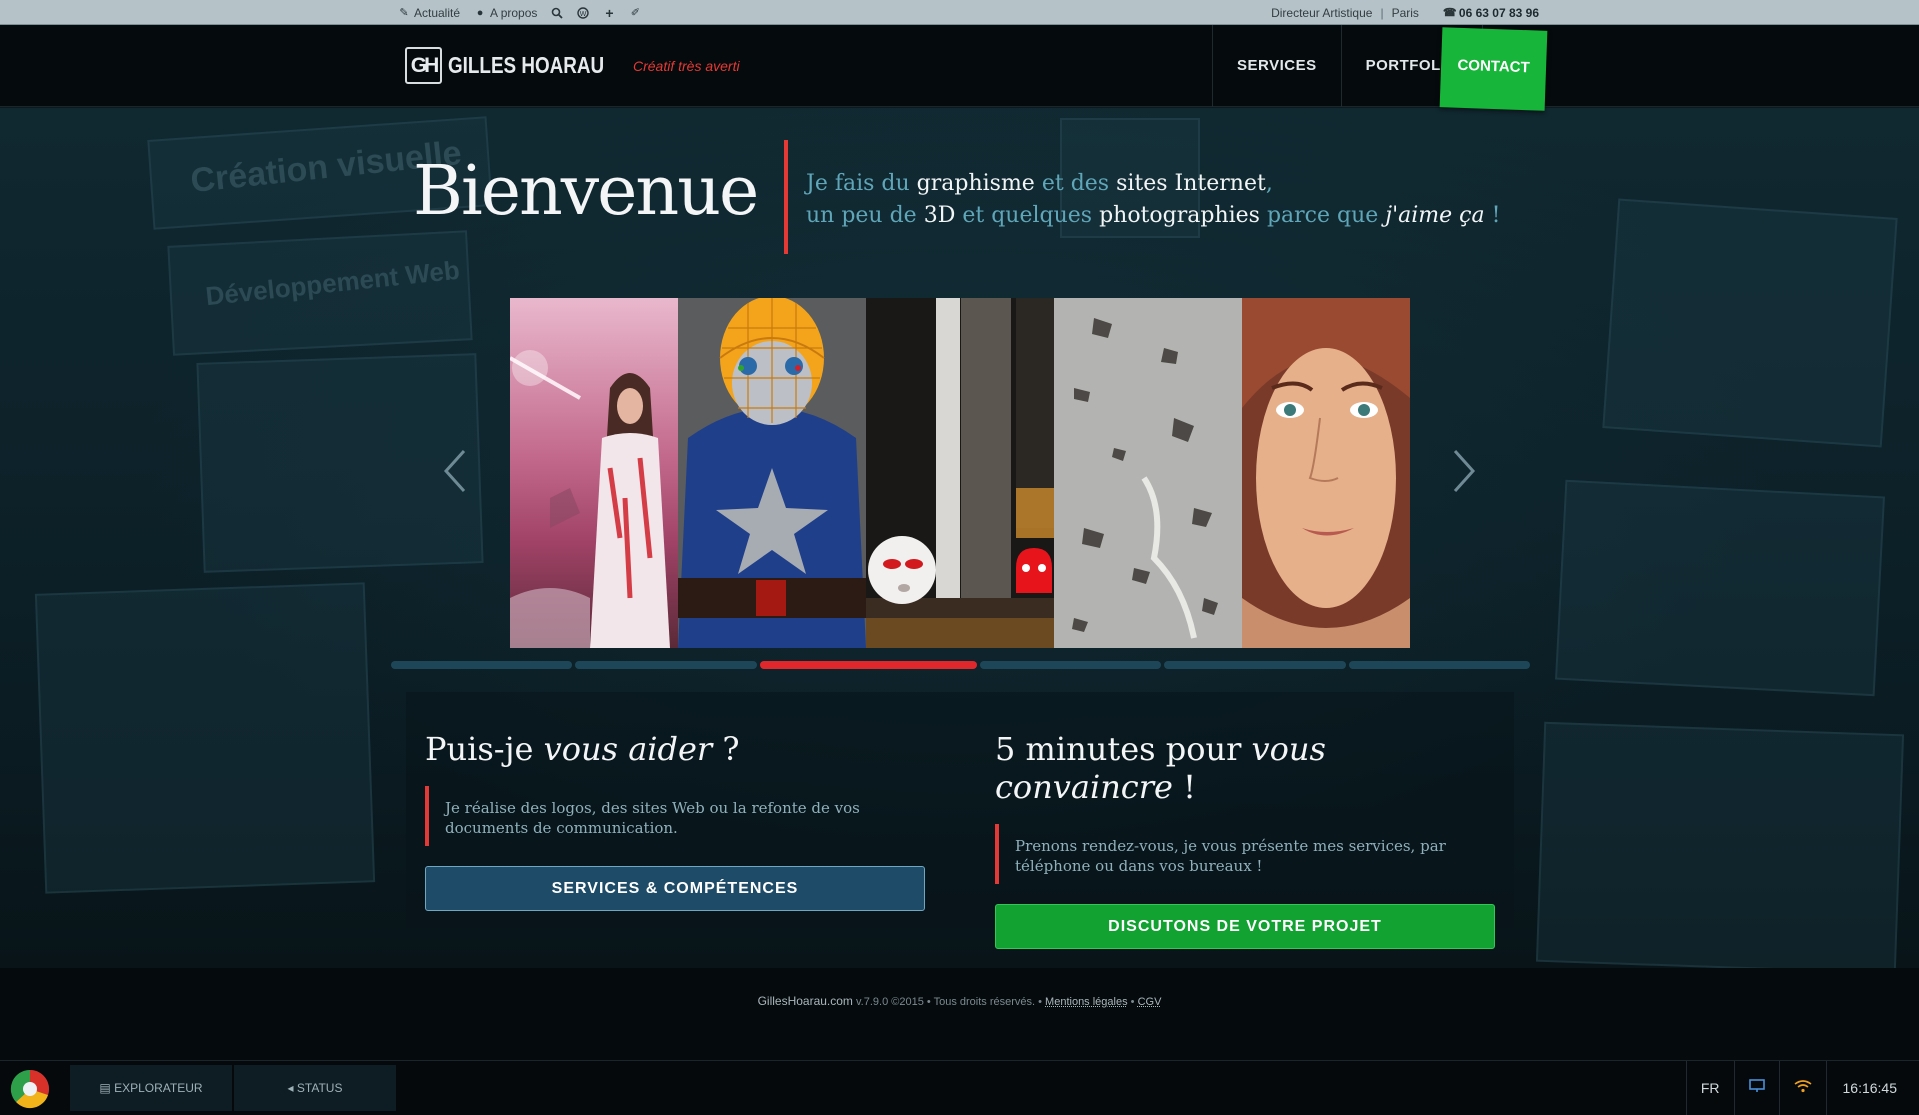 The height and width of the screenshot is (1115, 1919). I want to click on chevron-right-icon, so click(1464, 471).